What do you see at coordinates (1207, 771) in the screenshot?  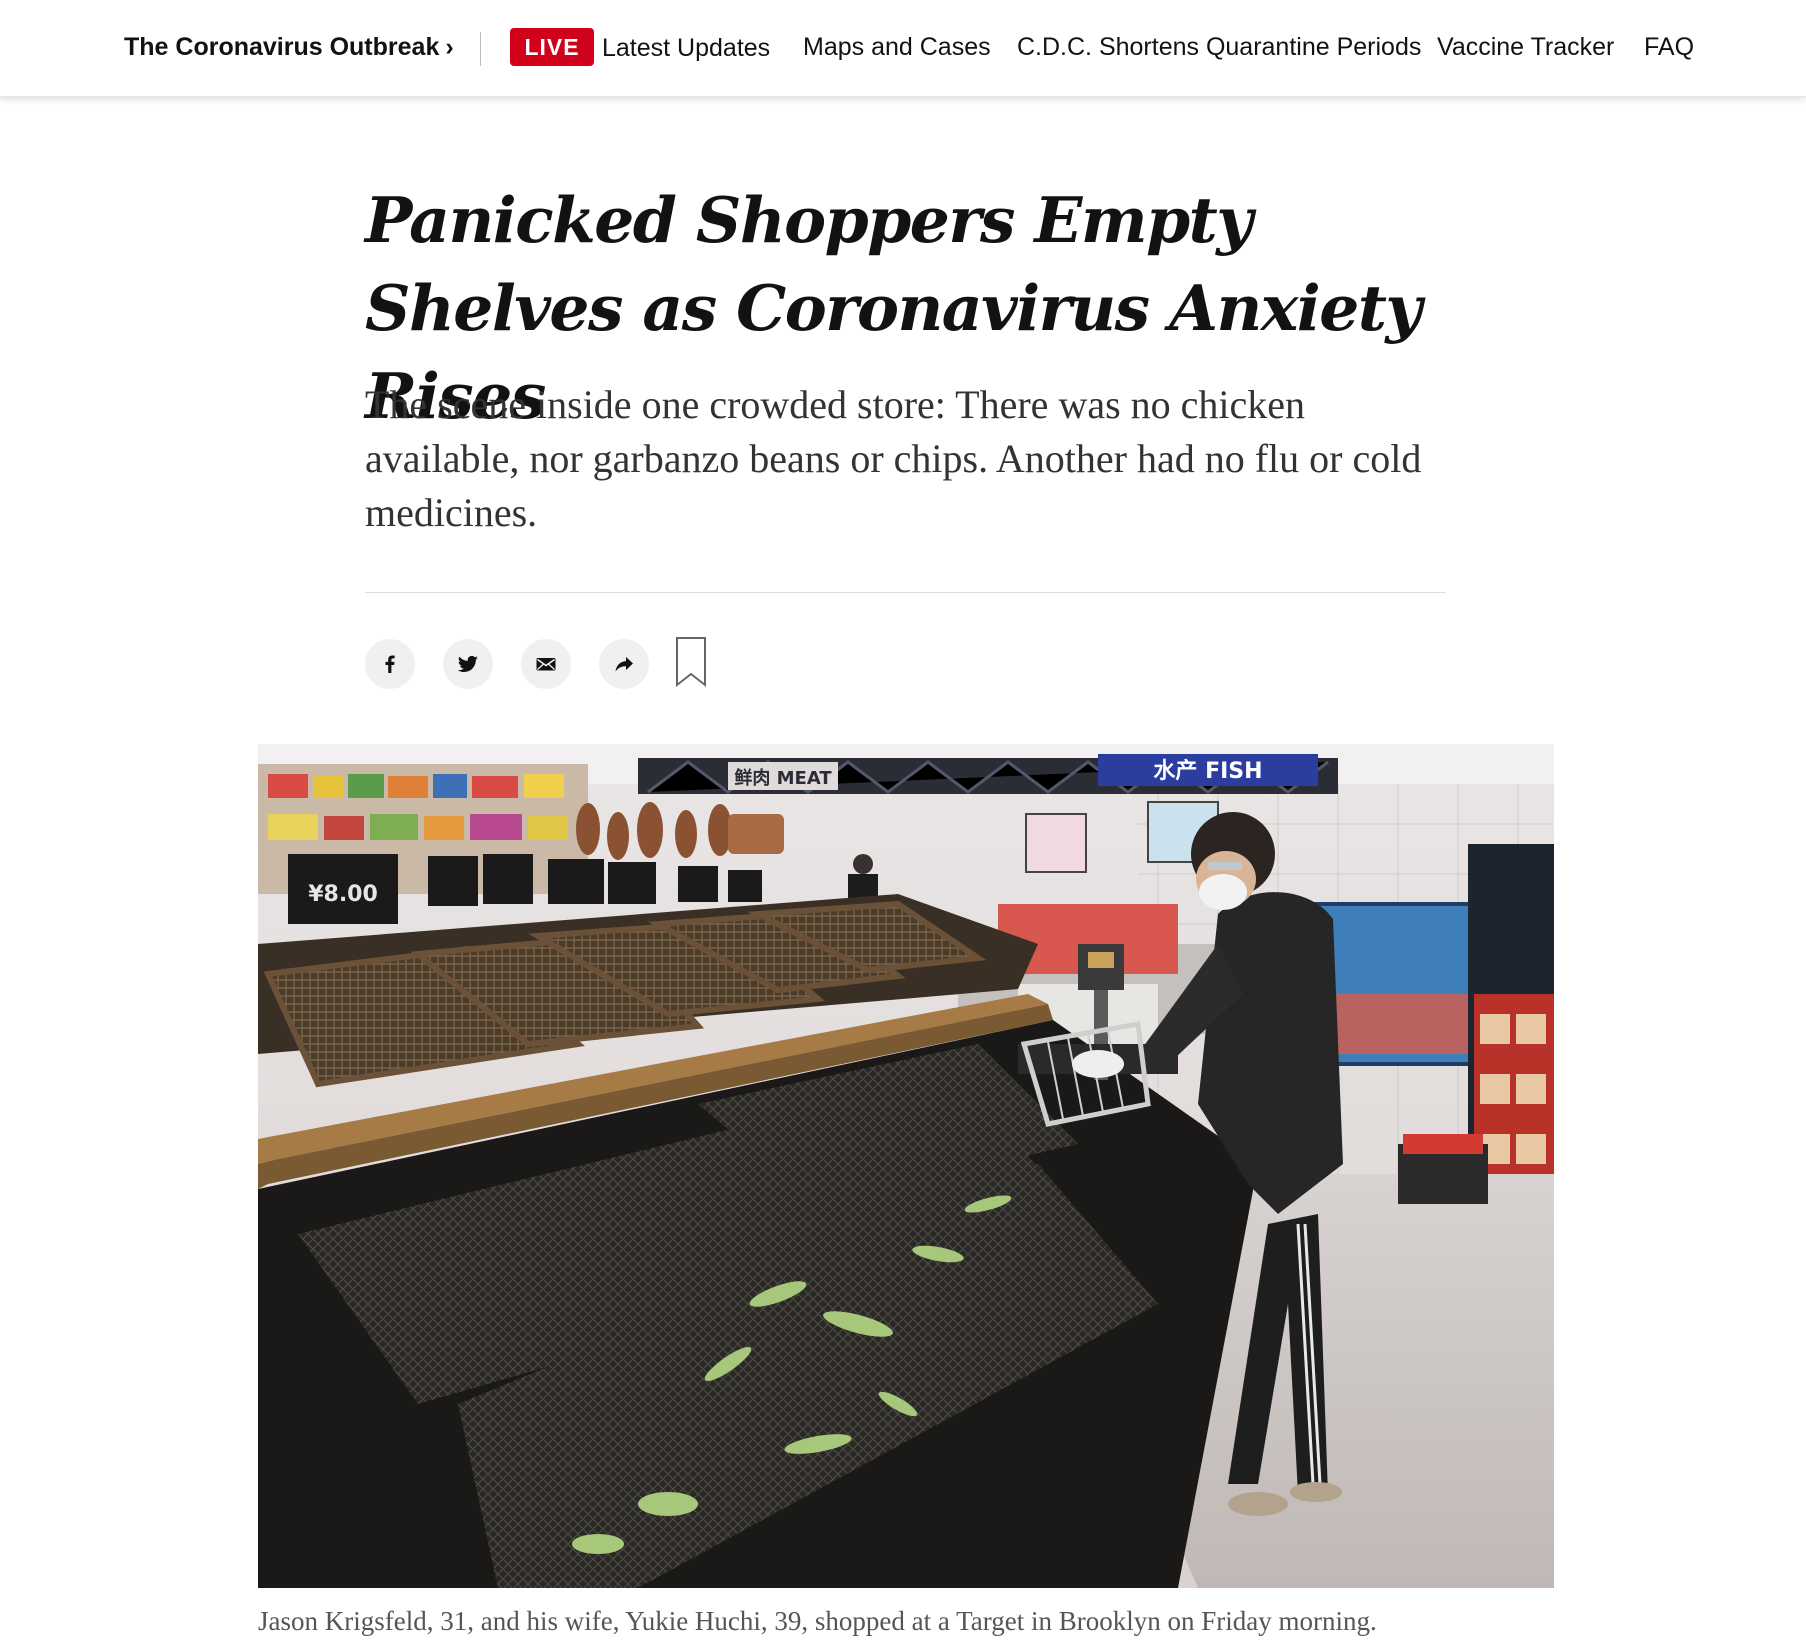 I see `fish-sign: 水产 FISH` at bounding box center [1207, 771].